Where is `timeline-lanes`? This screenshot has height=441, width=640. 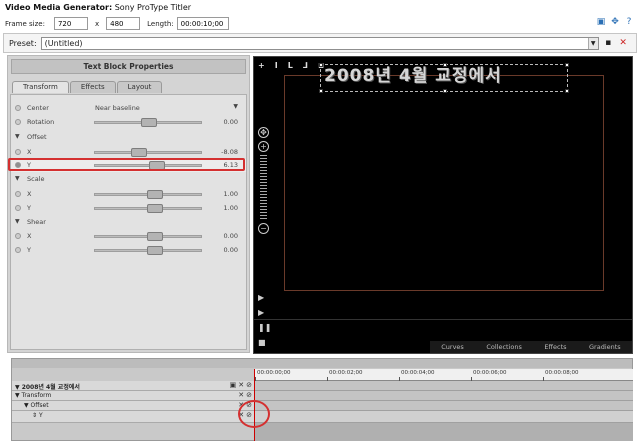
timeline-lanes is located at coordinates (444, 411).